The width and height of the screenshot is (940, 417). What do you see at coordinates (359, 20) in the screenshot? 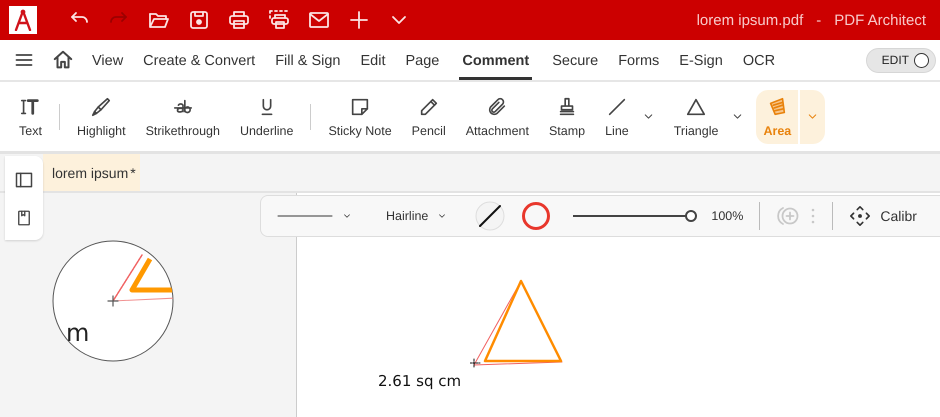
I see `plus-icon` at bounding box center [359, 20].